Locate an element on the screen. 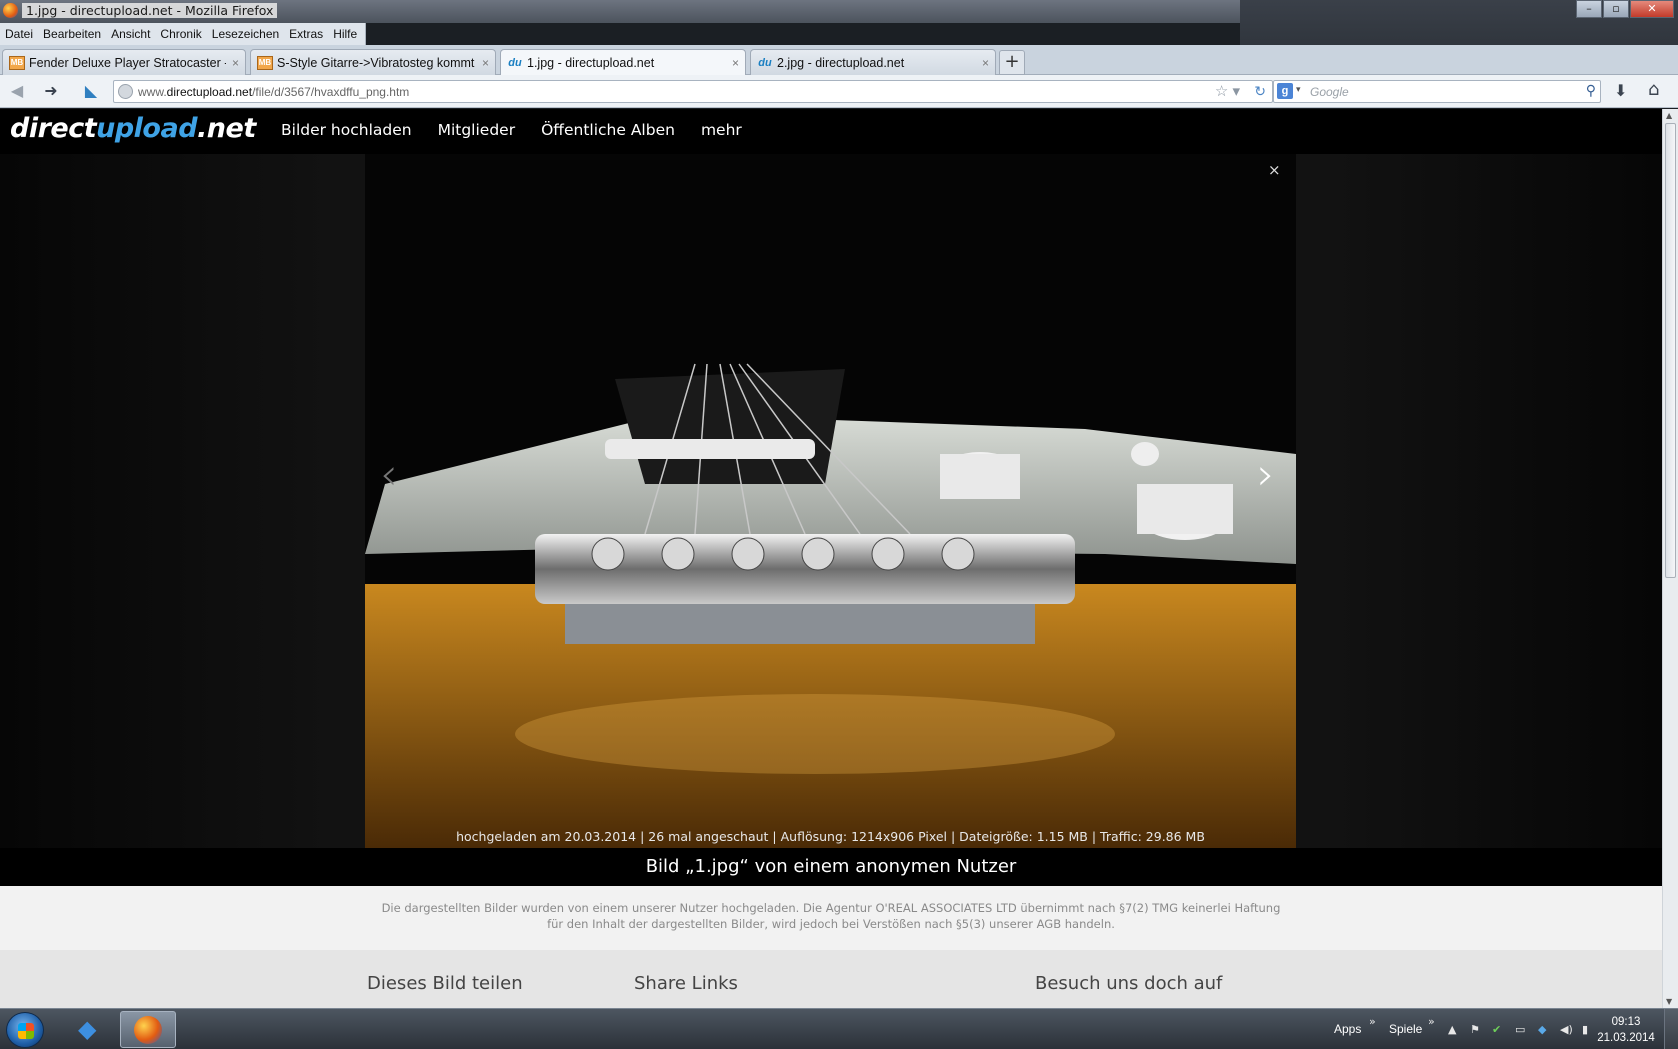  menu-extras: Extras is located at coordinates (306, 34).